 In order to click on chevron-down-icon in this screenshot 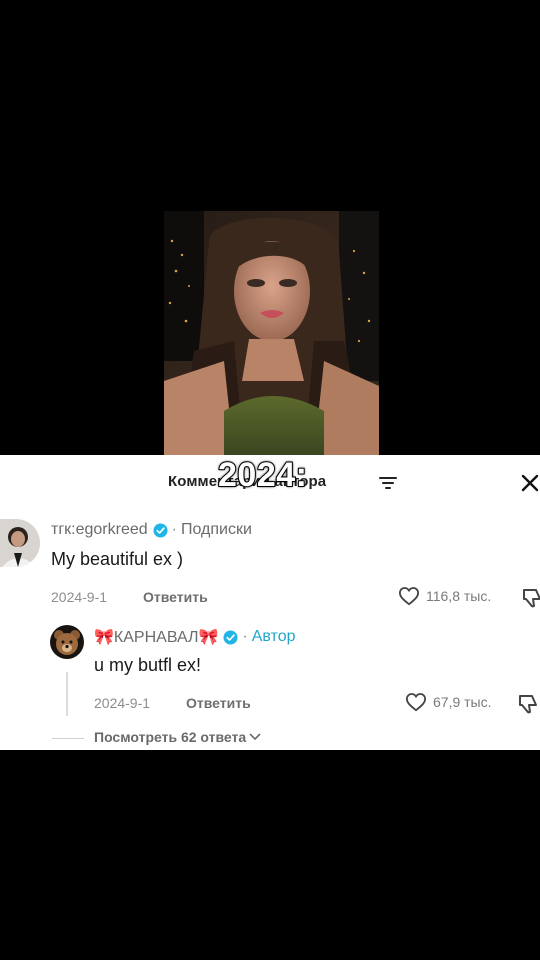, I will do `click(255, 737)`.